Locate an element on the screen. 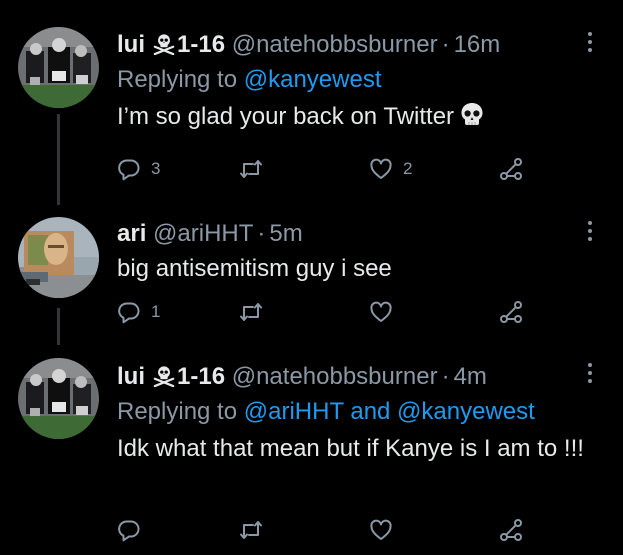 This screenshot has height=555, width=623. like-button: 2 is located at coordinates (390, 169).